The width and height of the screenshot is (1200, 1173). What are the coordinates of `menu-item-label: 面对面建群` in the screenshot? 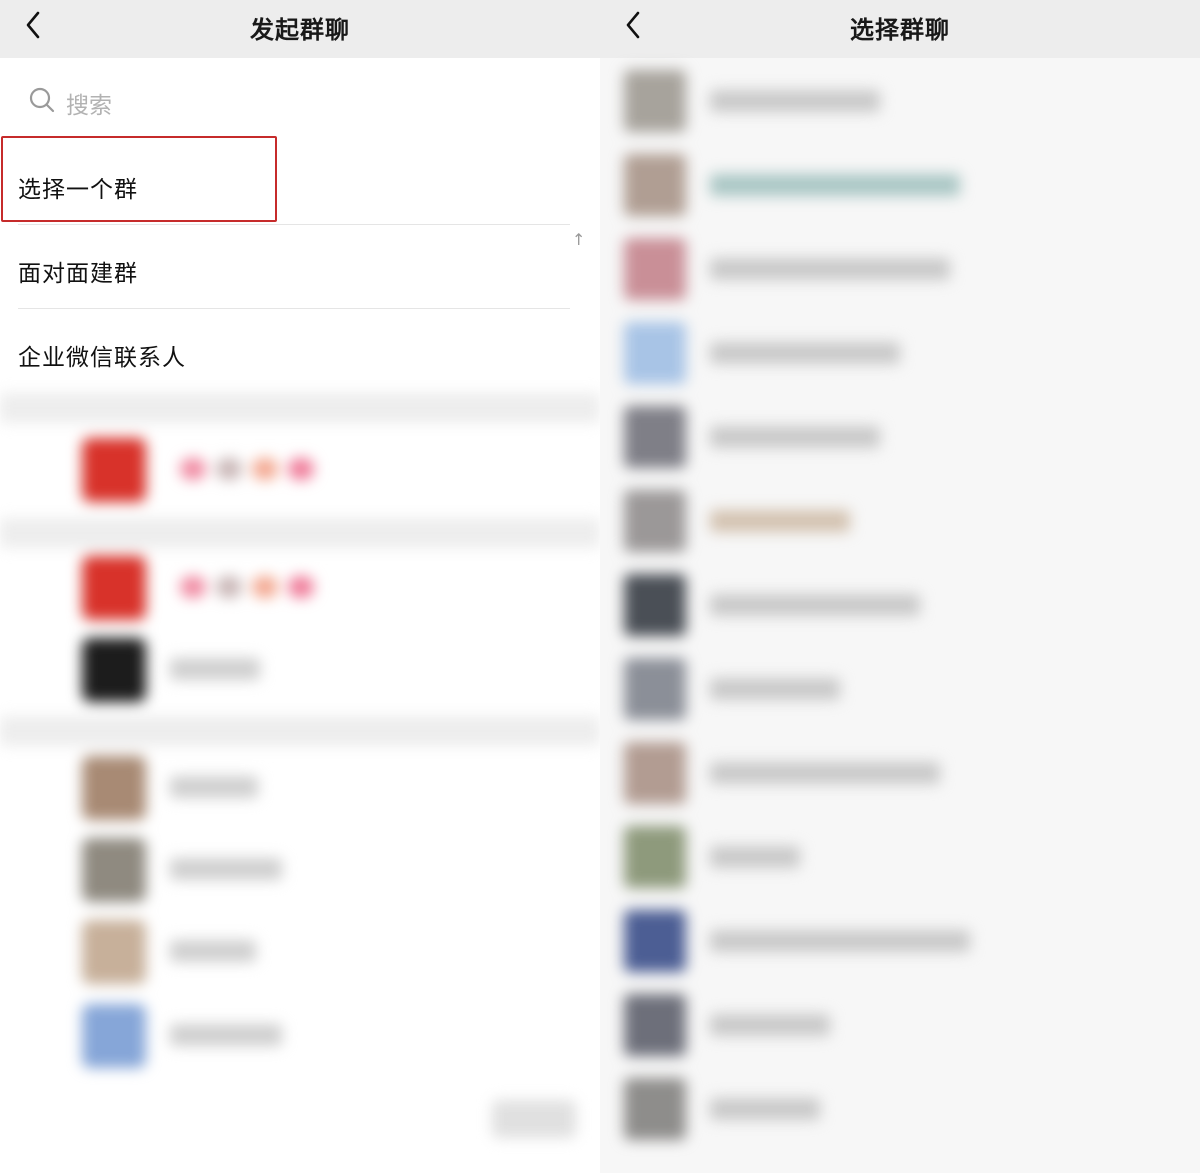 It's located at (78, 274).